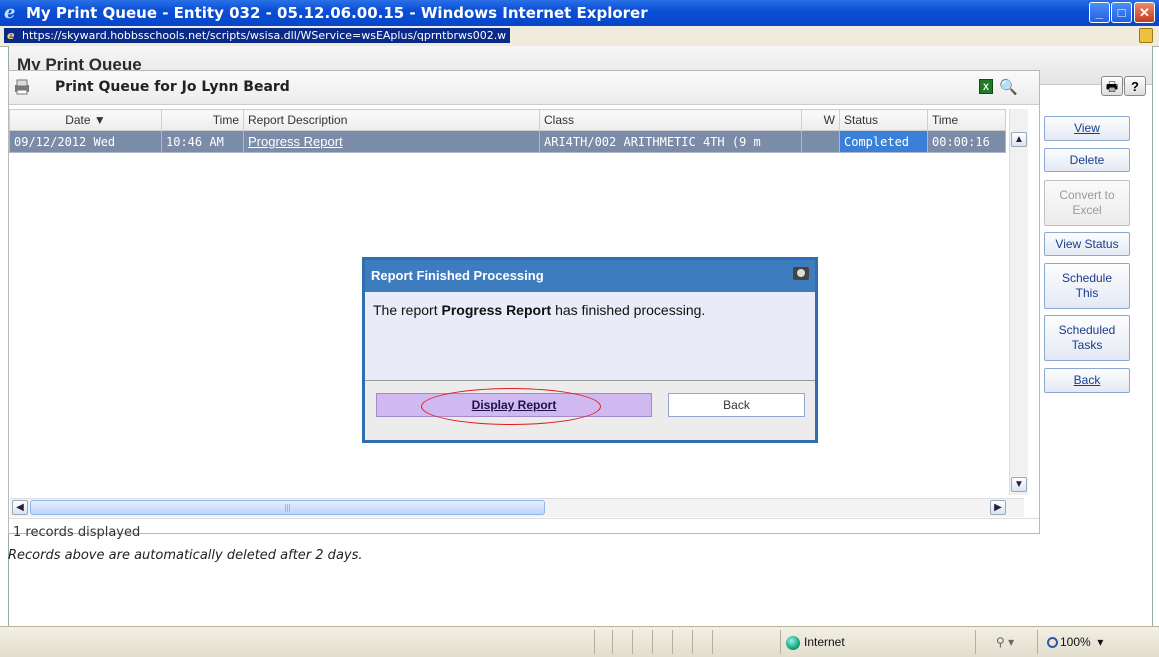 The height and width of the screenshot is (657, 1159). I want to click on col-status: Status, so click(883, 120).